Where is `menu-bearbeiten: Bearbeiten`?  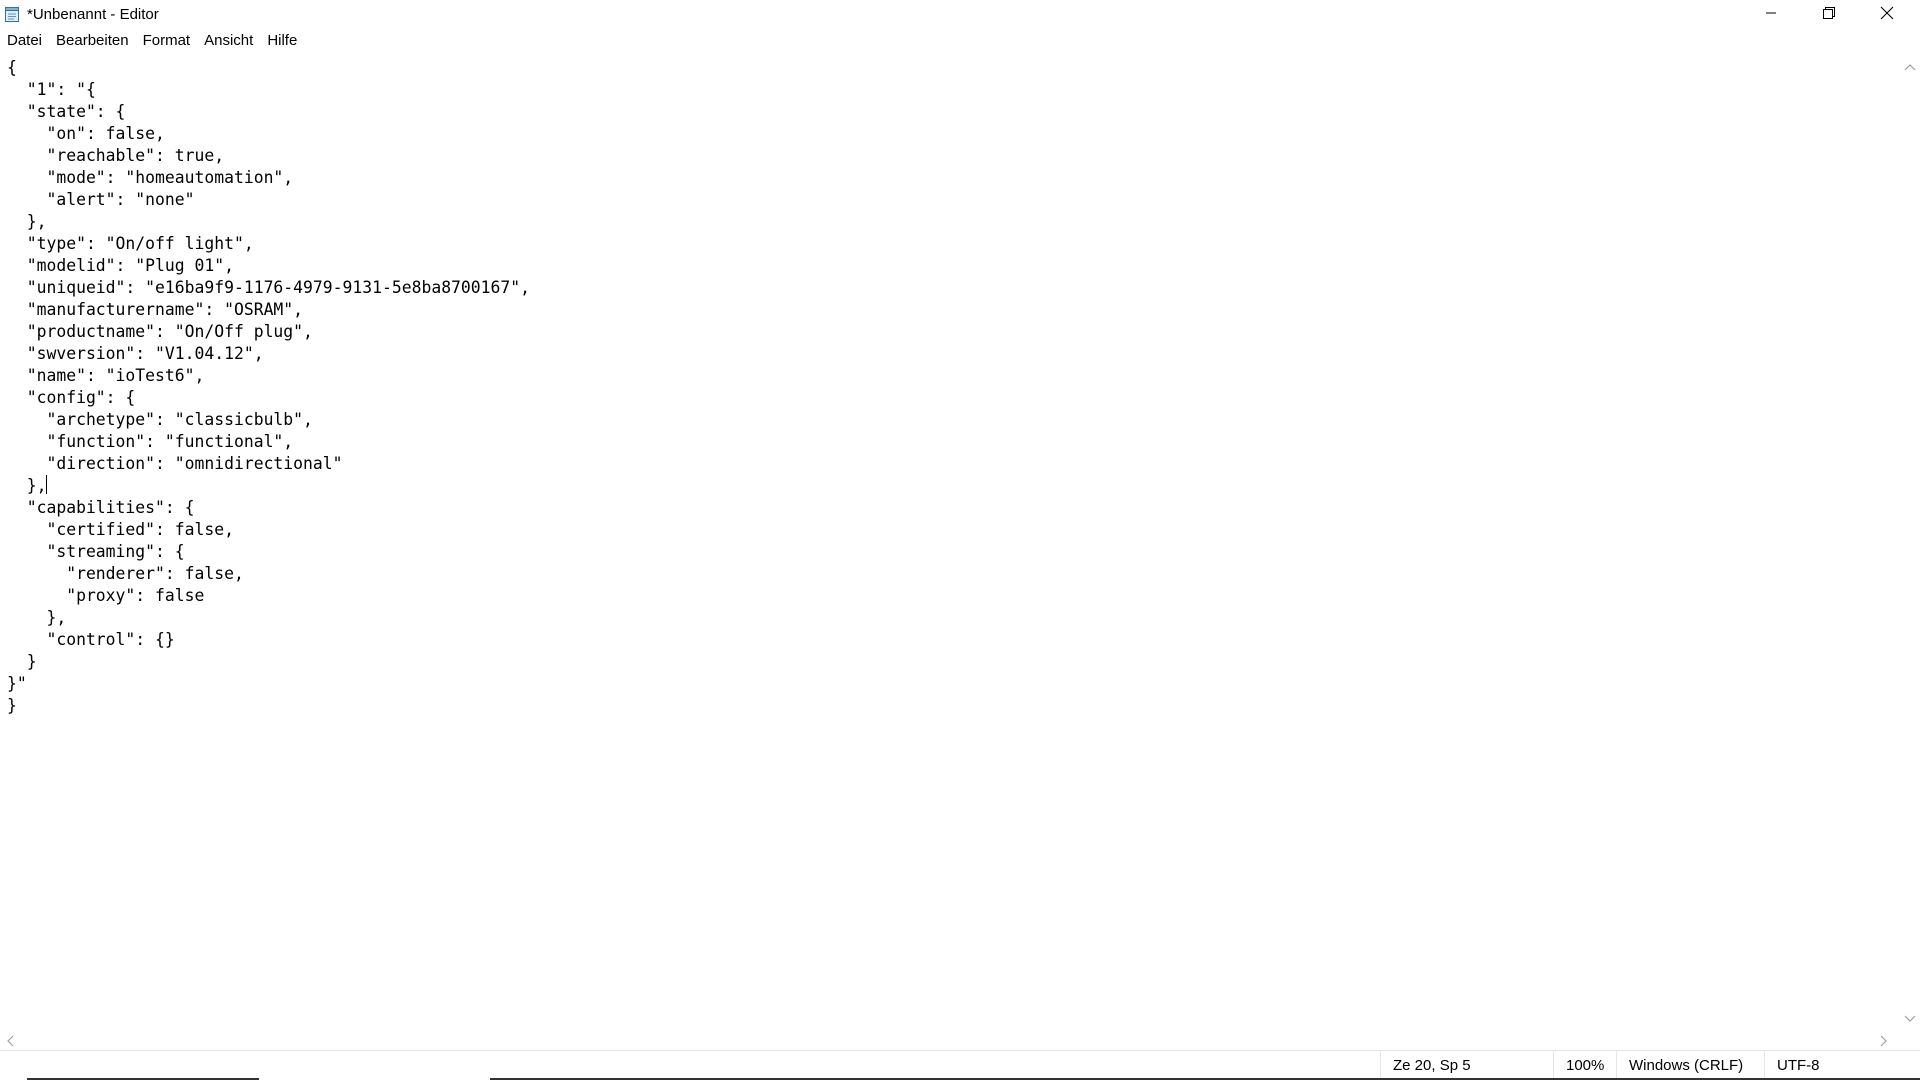 menu-bearbeiten: Bearbeiten is located at coordinates (92, 41).